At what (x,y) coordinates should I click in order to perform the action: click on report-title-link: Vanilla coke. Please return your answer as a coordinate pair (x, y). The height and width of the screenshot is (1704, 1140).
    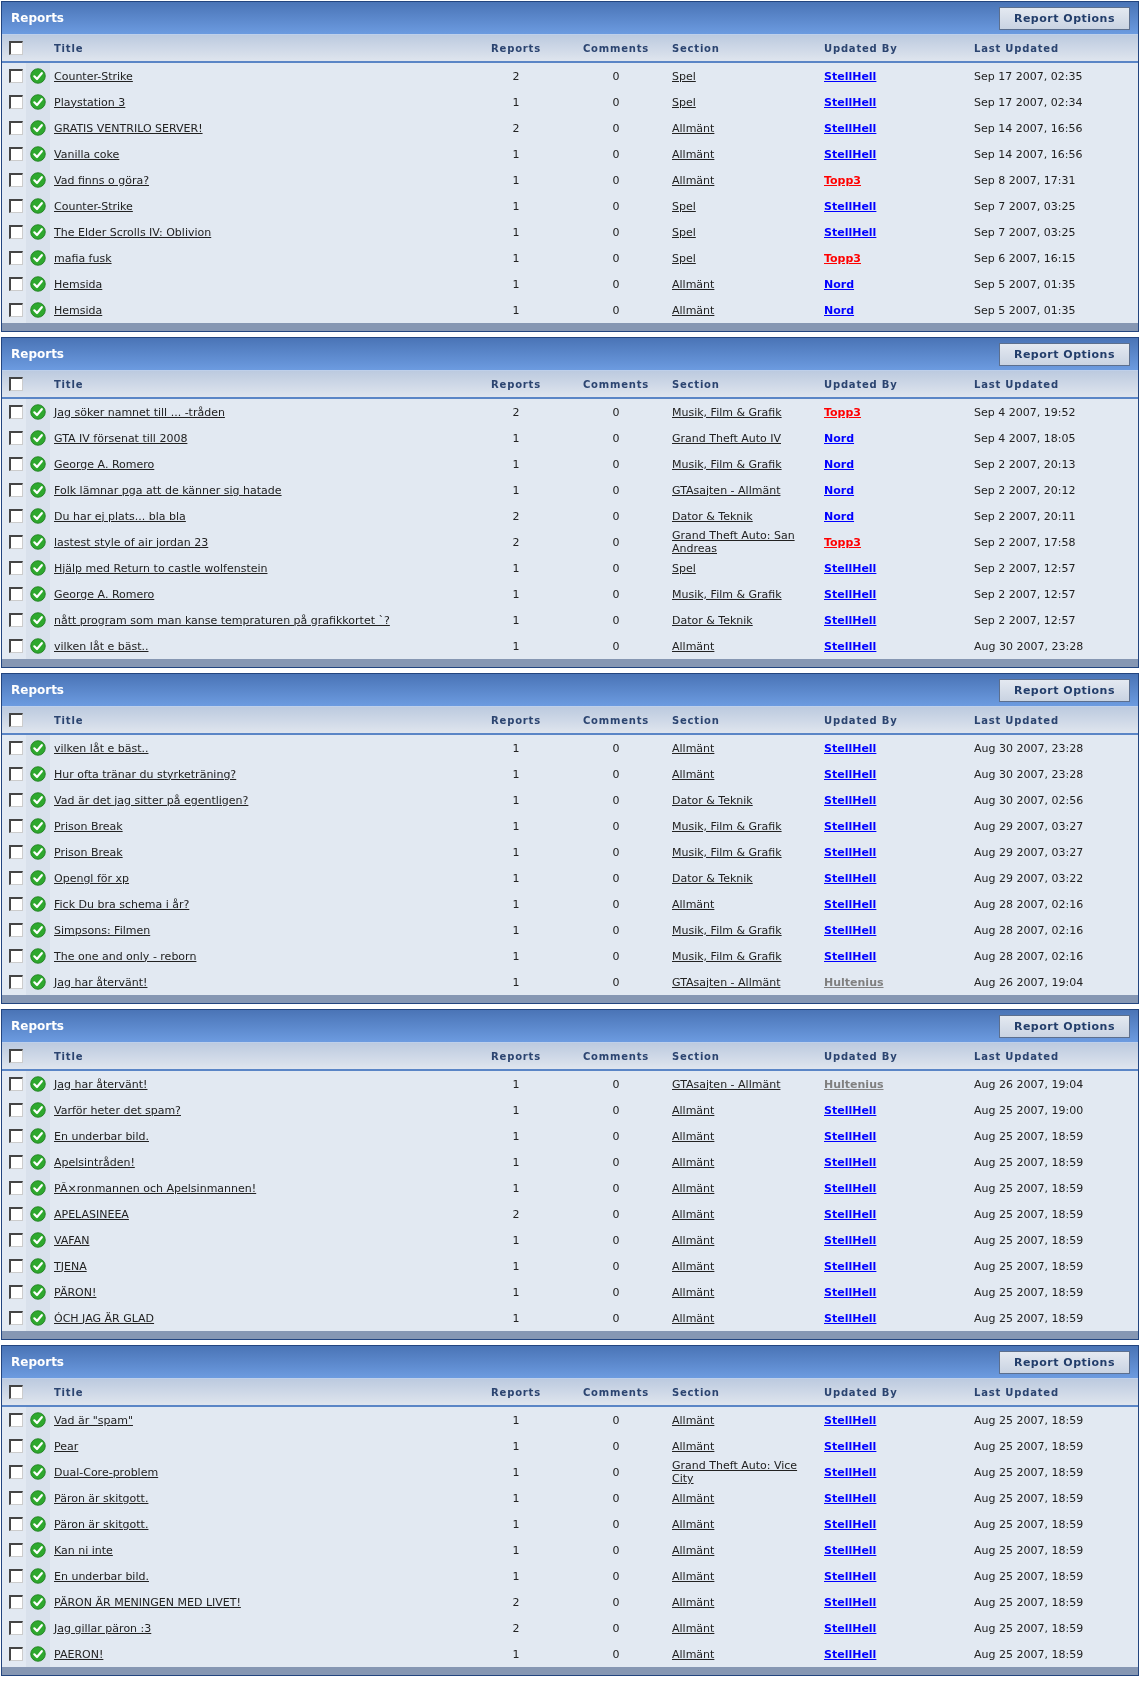
    Looking at the image, I should click on (87, 154).